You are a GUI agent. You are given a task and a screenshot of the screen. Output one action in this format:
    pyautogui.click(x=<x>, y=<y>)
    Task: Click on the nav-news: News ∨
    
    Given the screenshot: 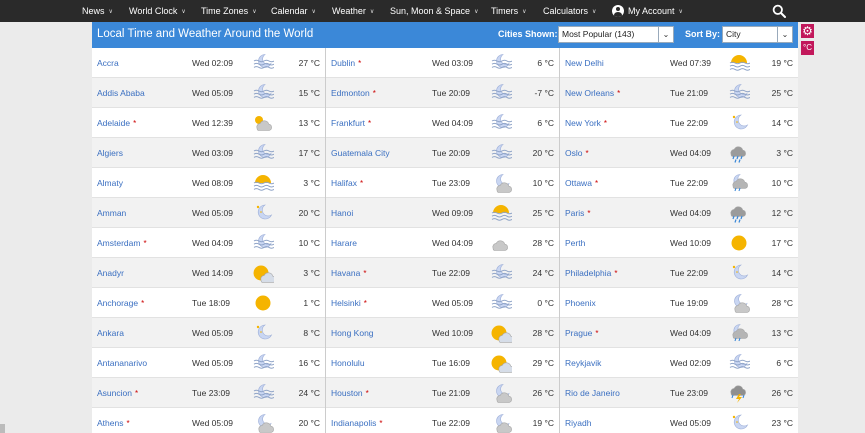 What is the action you would take?
    pyautogui.click(x=97, y=11)
    